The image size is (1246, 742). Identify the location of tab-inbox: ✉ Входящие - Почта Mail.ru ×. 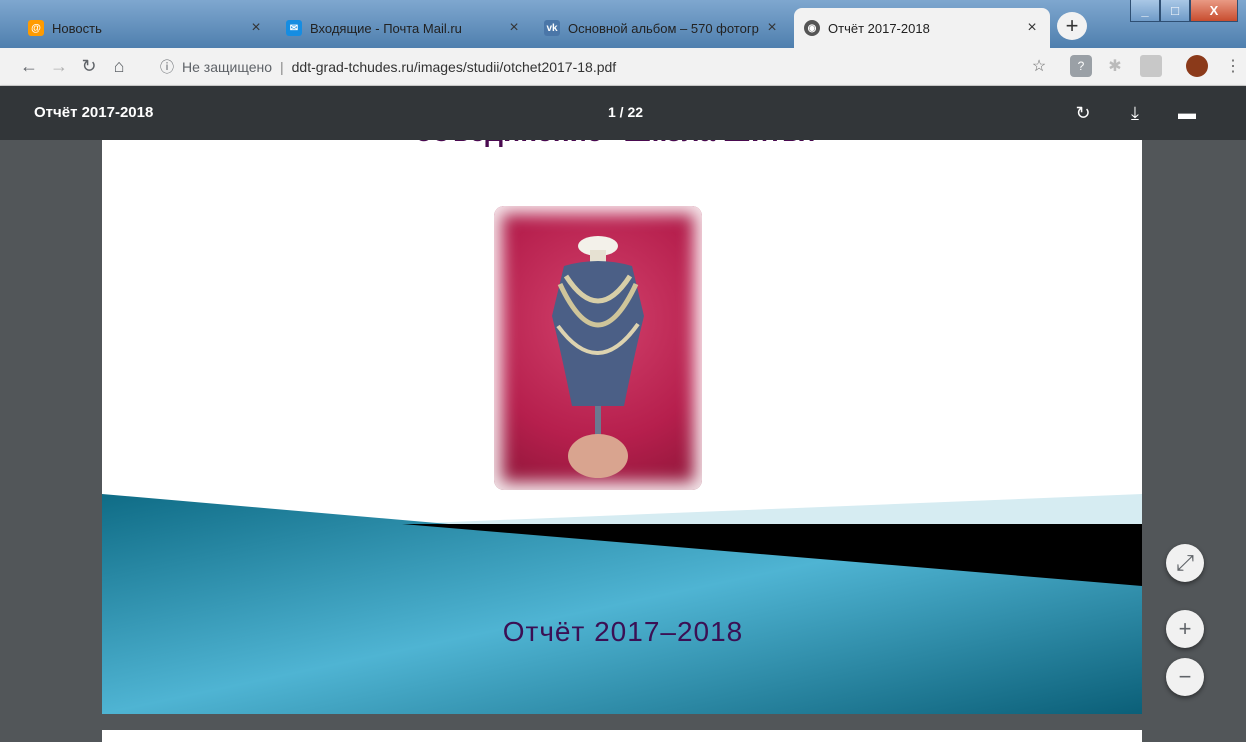
(404, 28).